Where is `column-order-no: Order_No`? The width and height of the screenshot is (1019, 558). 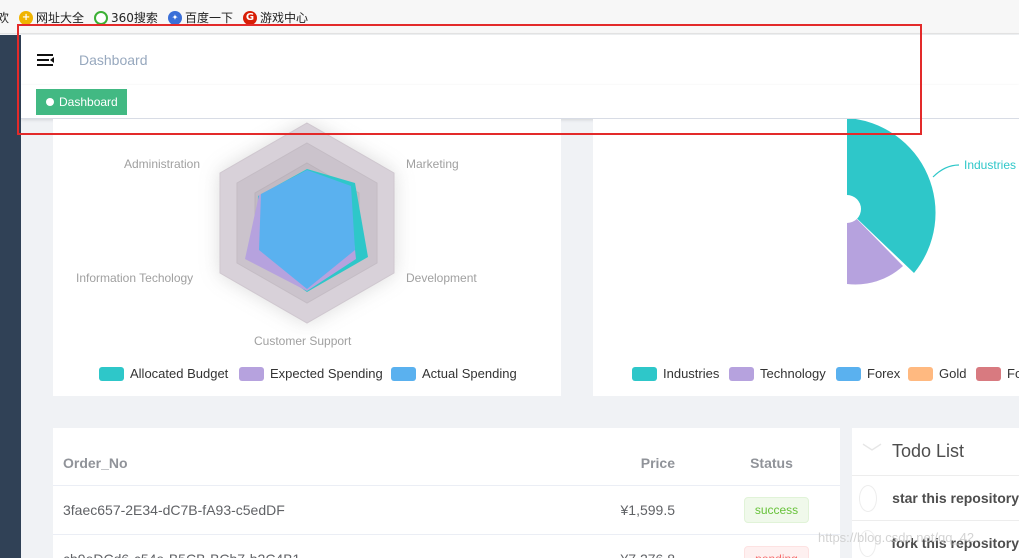
column-order-no: Order_No is located at coordinates (313, 457).